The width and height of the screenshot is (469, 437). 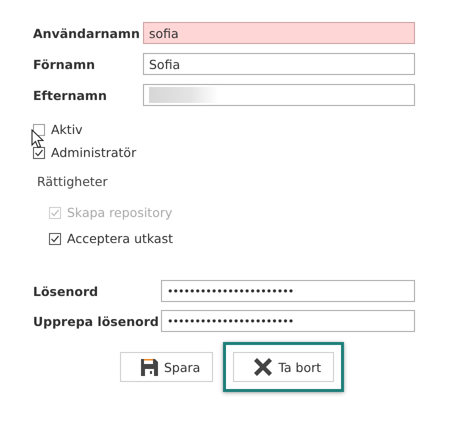 I want to click on section-title: Rättigheter, so click(x=73, y=181).